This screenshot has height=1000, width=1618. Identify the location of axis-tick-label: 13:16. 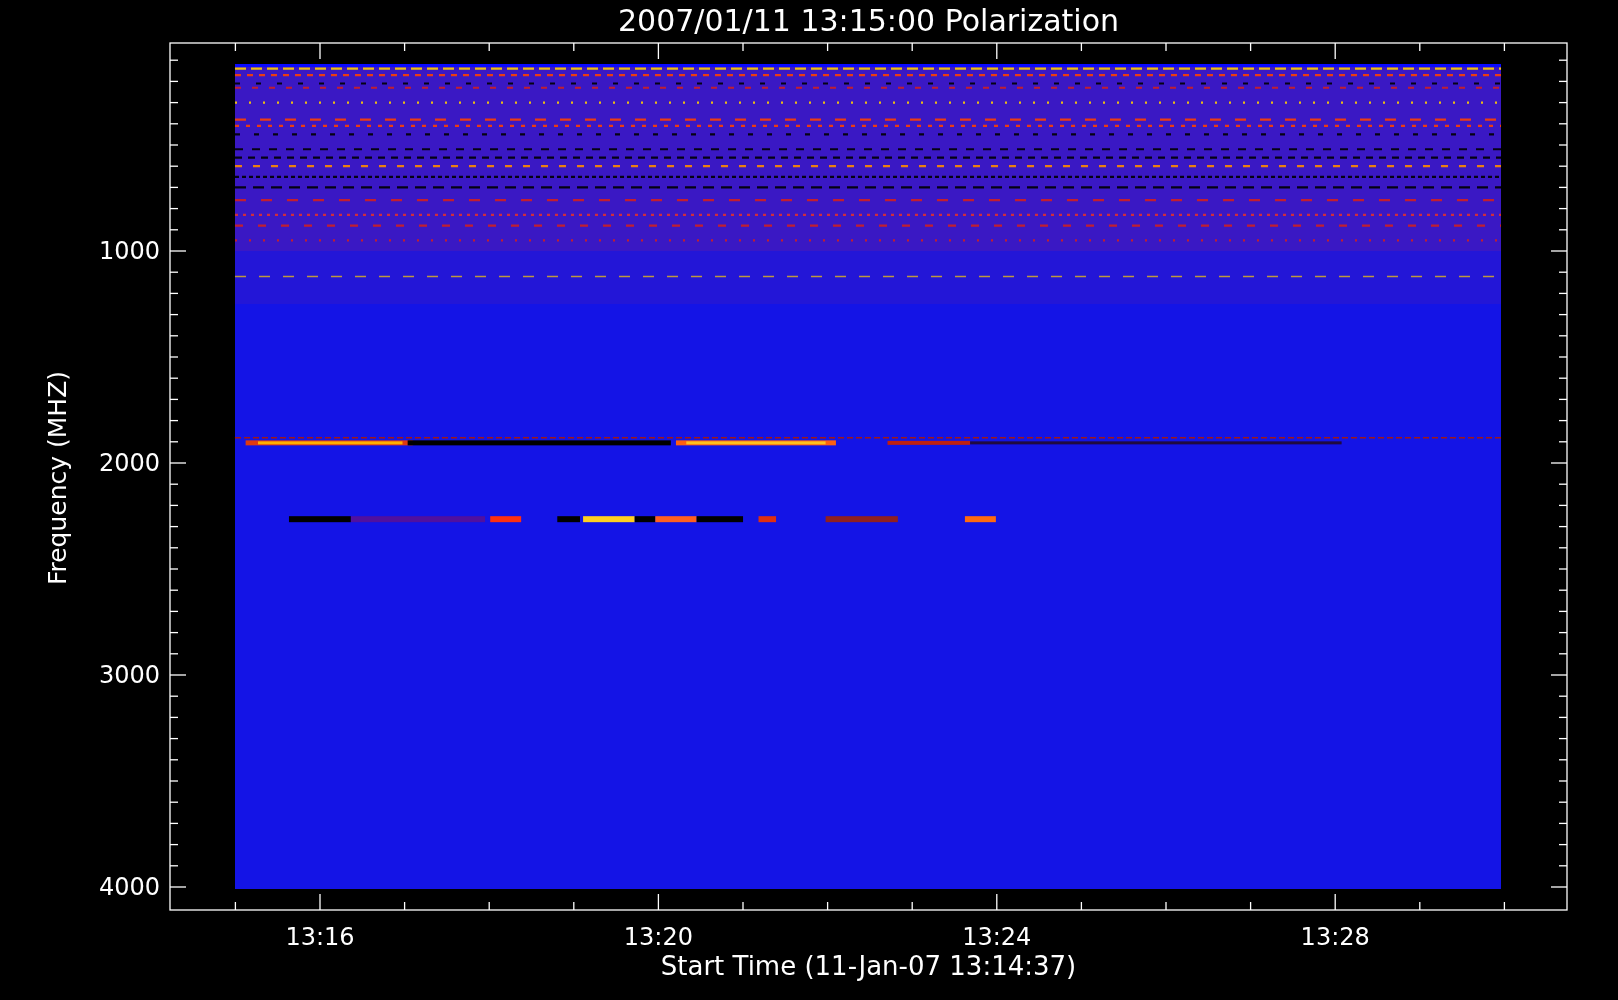
(320, 937).